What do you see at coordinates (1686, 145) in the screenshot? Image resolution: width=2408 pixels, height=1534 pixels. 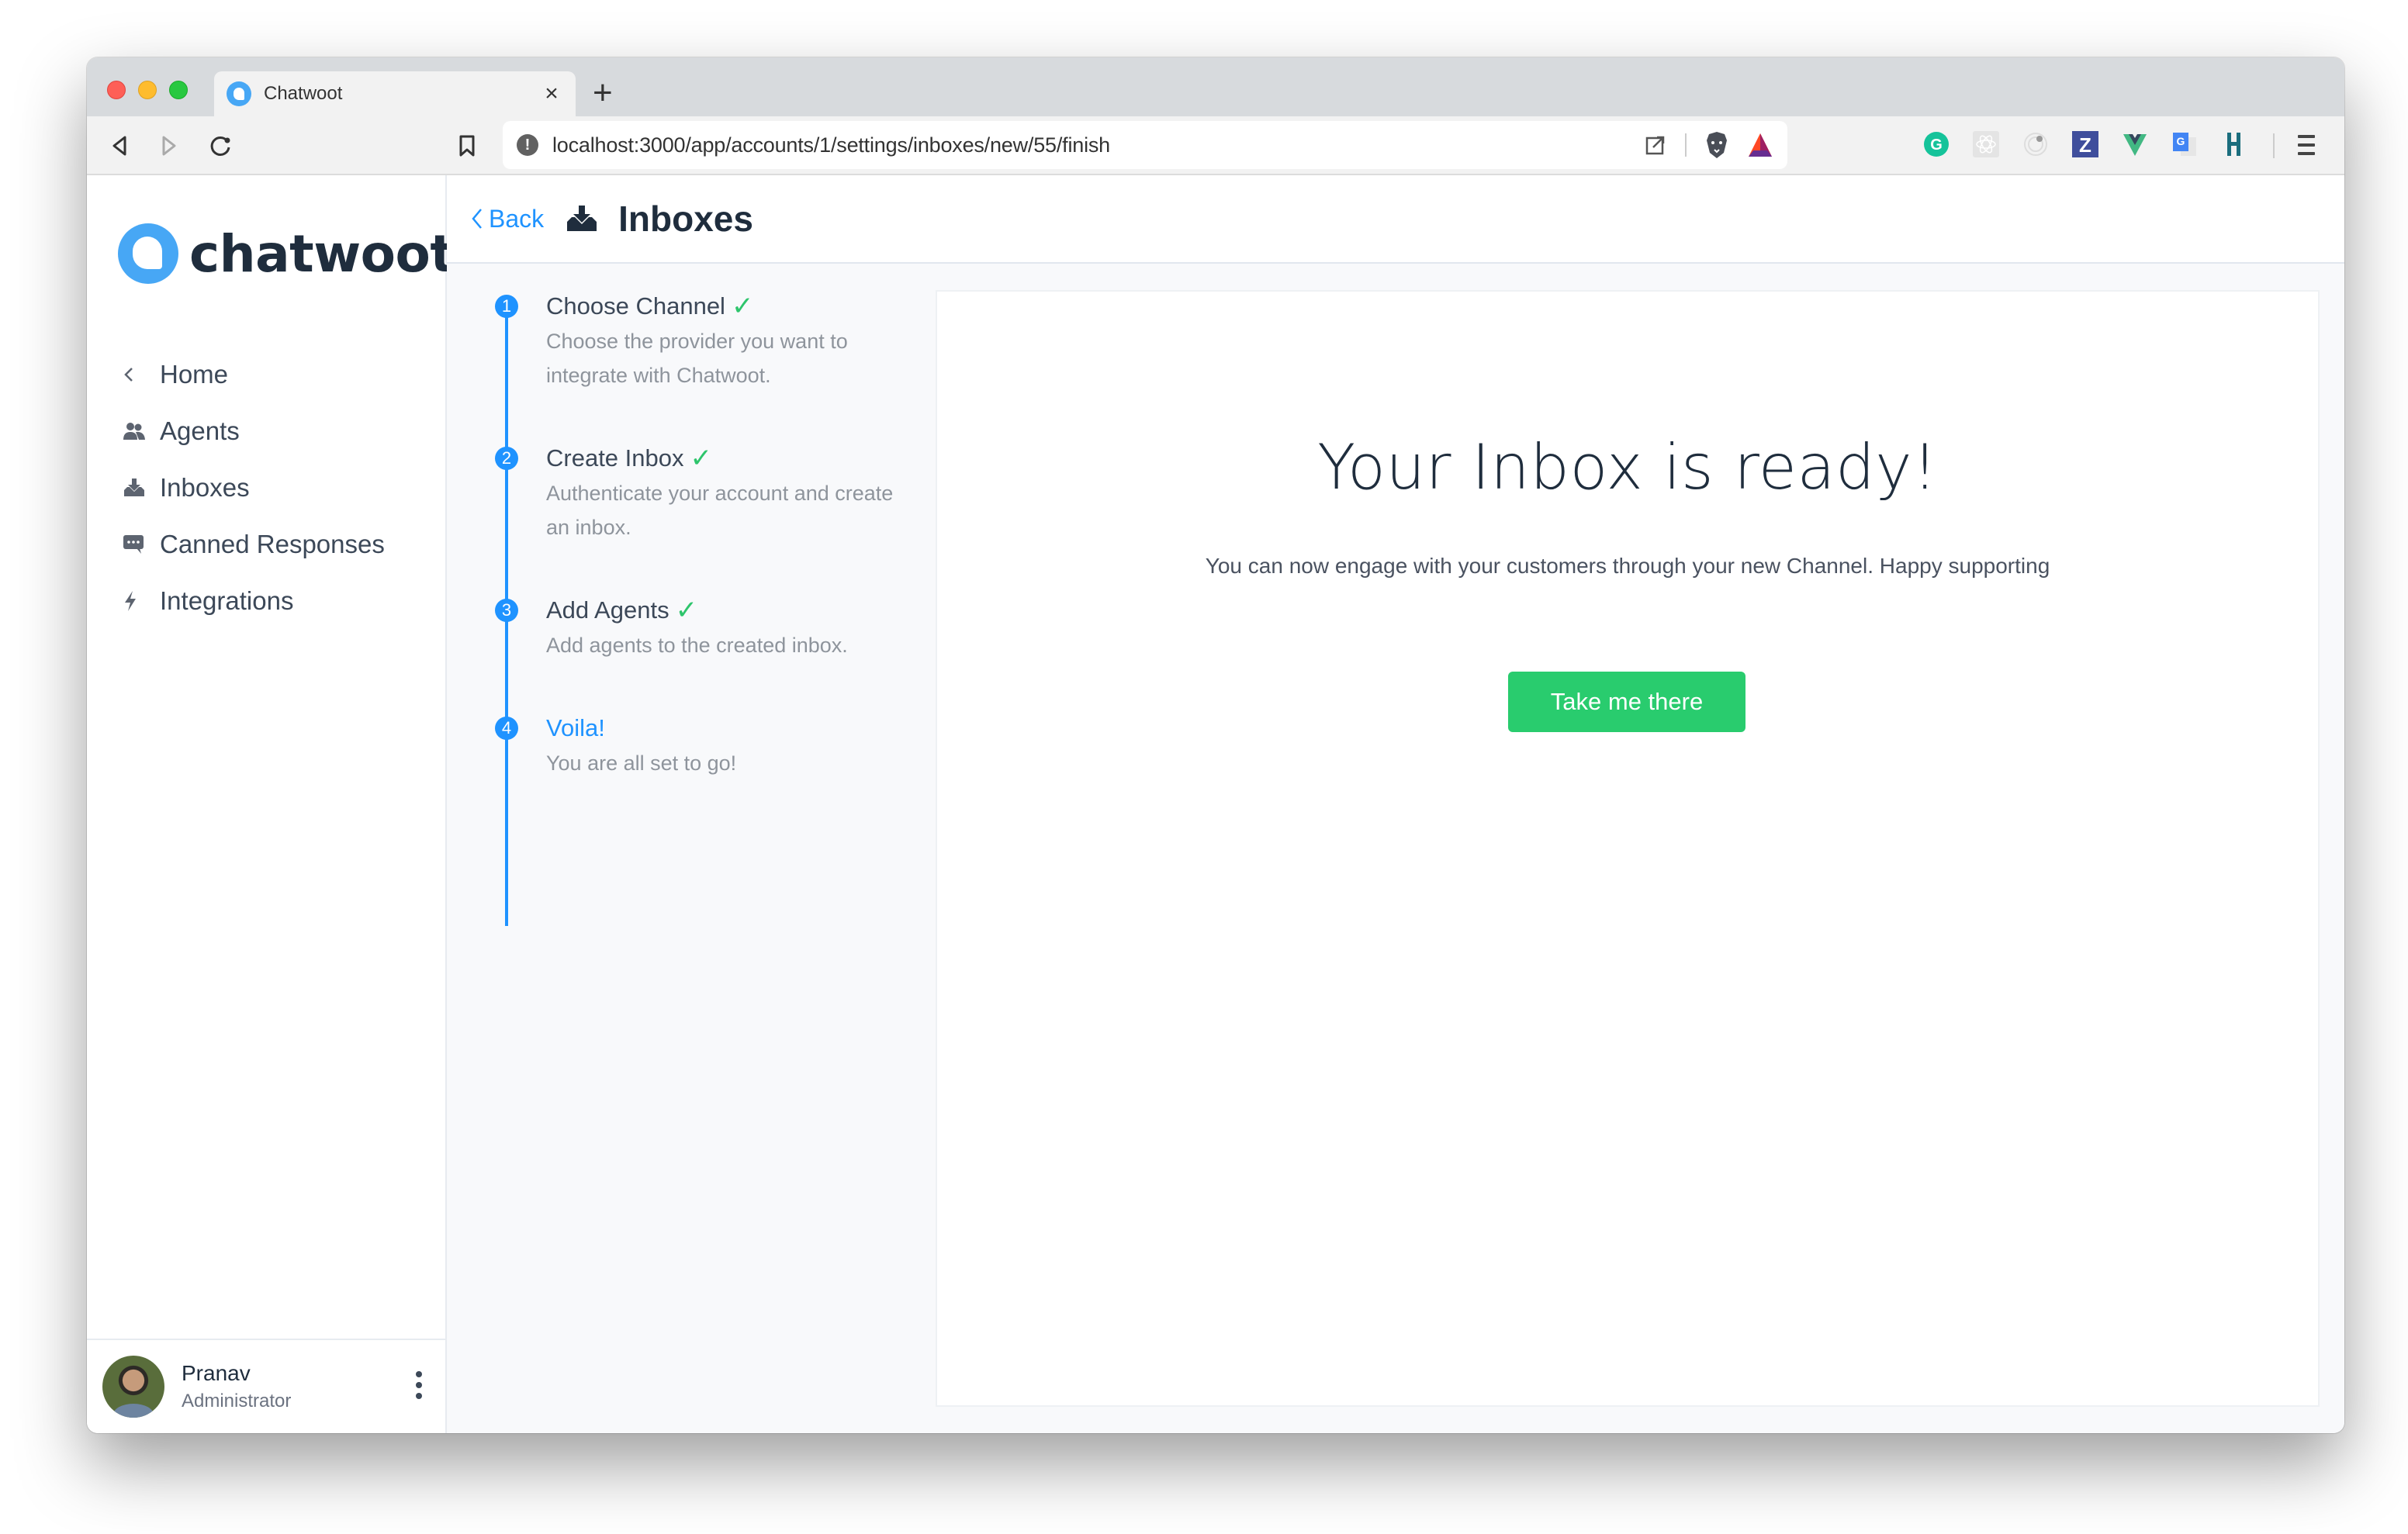 I see `address-bar-divider` at bounding box center [1686, 145].